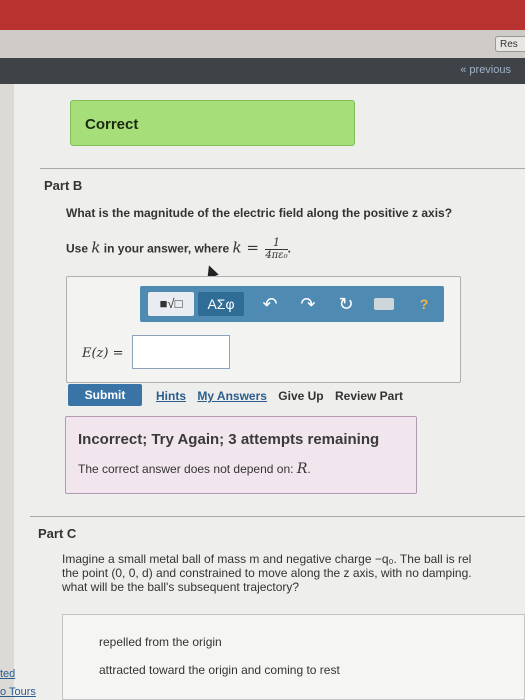 The width and height of the screenshot is (525, 700). What do you see at coordinates (485, 70) in the screenshot?
I see `previous-link: « previous` at bounding box center [485, 70].